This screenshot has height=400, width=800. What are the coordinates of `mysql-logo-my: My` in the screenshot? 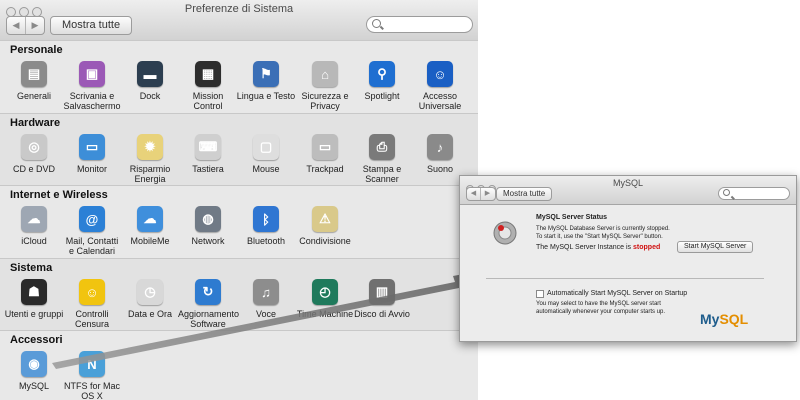 It's located at (710, 319).